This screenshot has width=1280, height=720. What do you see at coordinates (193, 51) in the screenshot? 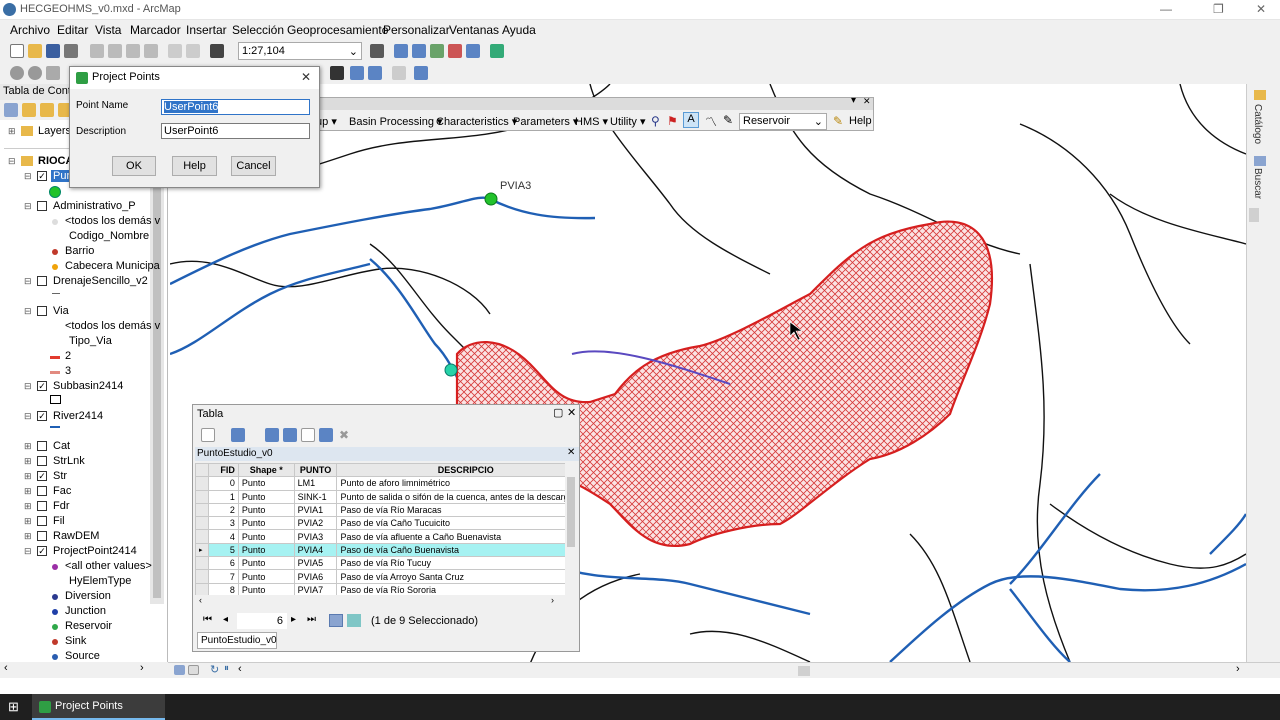
I see `redo-icon` at bounding box center [193, 51].